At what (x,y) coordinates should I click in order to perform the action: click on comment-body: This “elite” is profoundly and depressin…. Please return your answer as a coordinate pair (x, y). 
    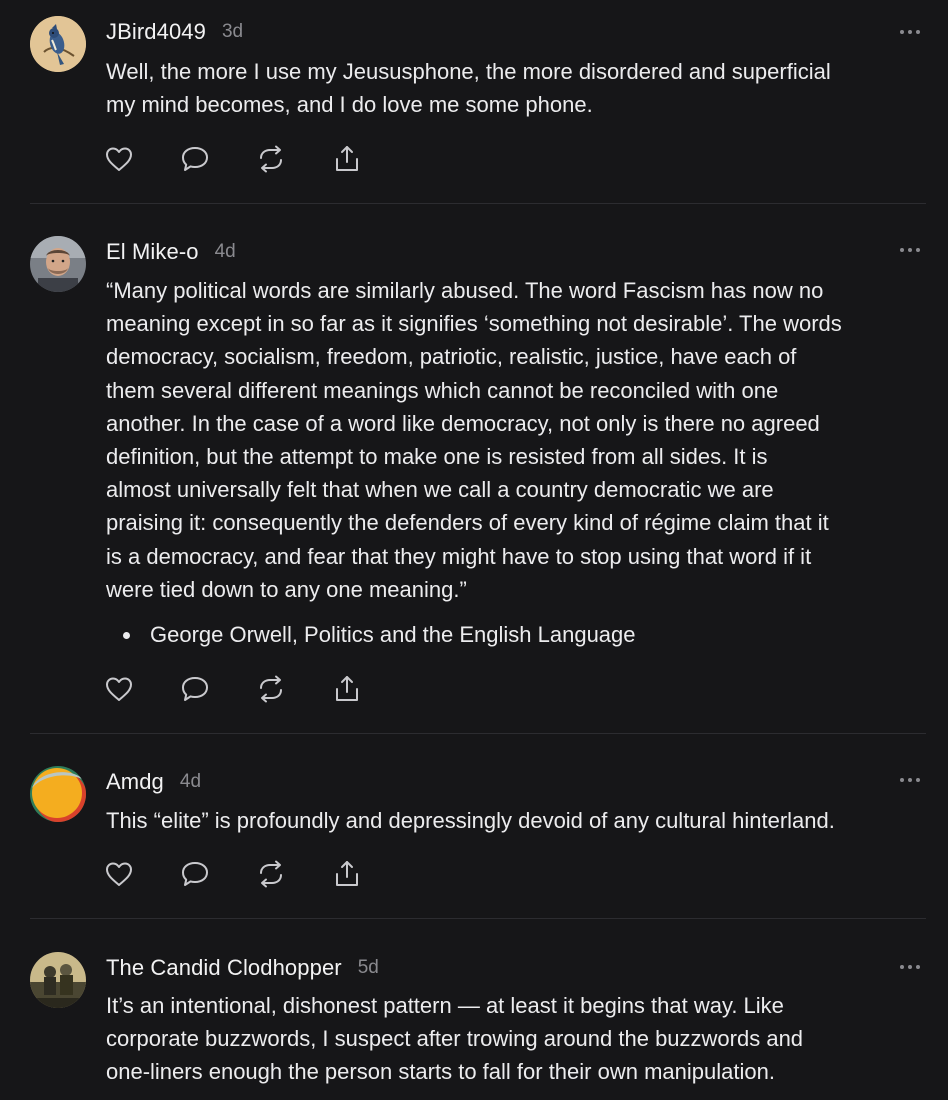
    Looking at the image, I should click on (519, 820).